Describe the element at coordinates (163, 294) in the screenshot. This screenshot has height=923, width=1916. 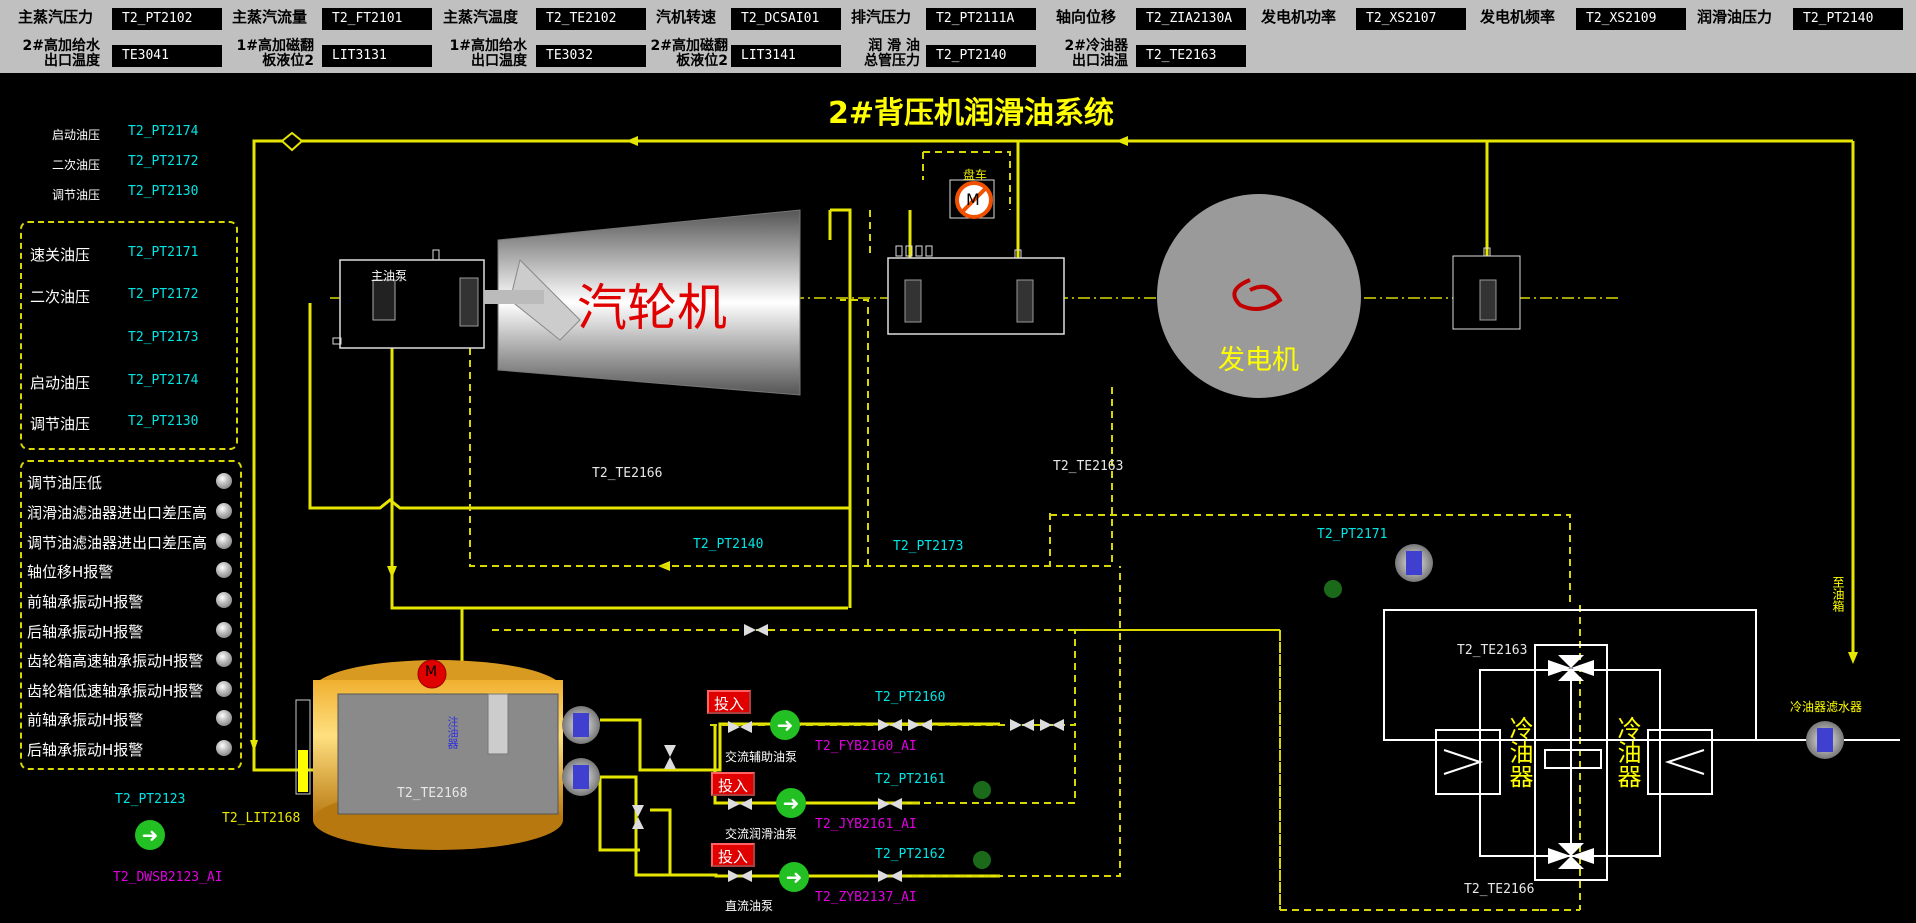
I see `pressure-tag-secondary: T2_PT2172` at that location.